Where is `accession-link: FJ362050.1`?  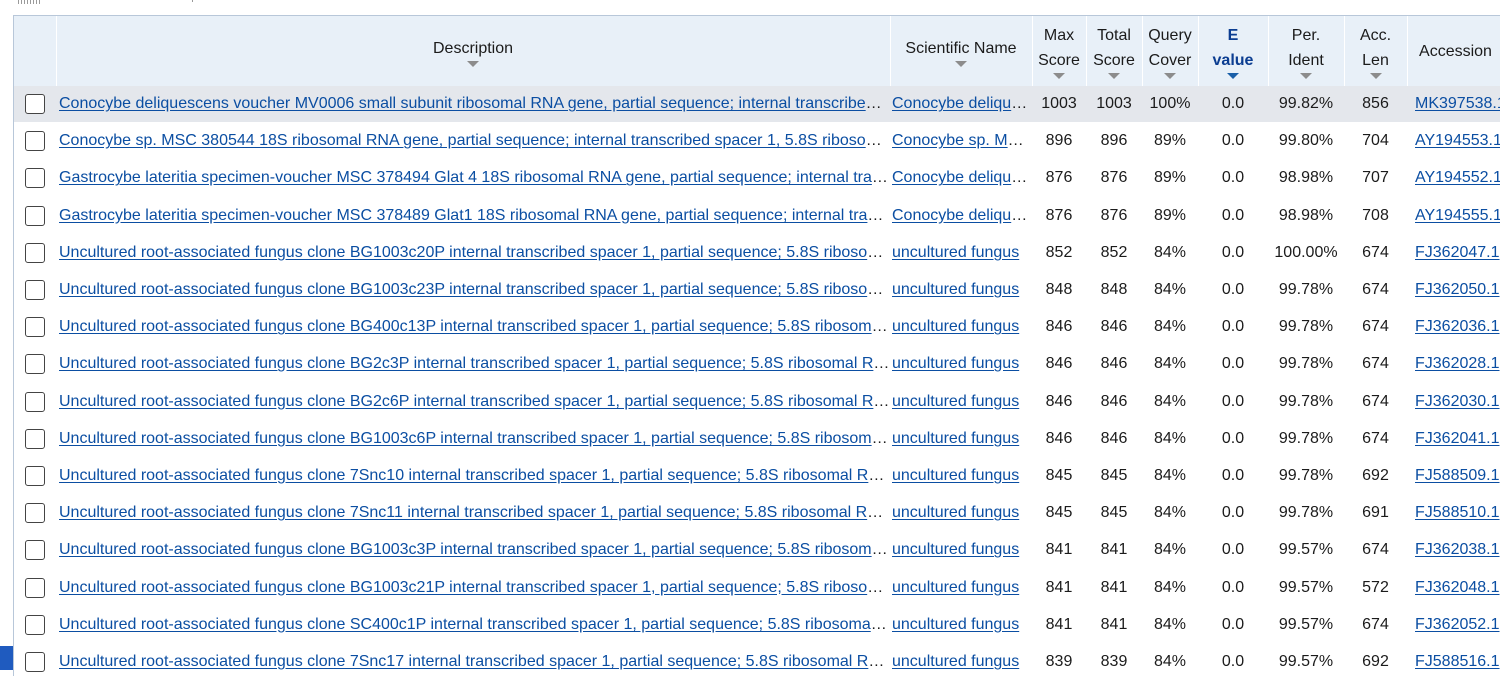
accession-link: FJ362050.1 is located at coordinates (1457, 289).